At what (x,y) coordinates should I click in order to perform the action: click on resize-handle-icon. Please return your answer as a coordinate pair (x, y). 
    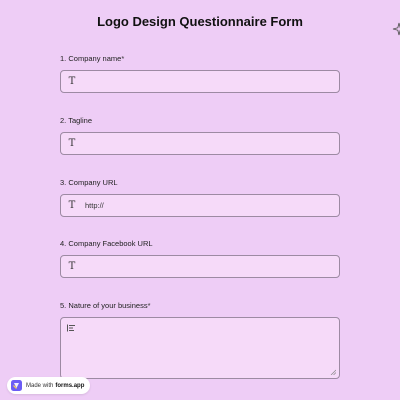
    Looking at the image, I should click on (333, 372).